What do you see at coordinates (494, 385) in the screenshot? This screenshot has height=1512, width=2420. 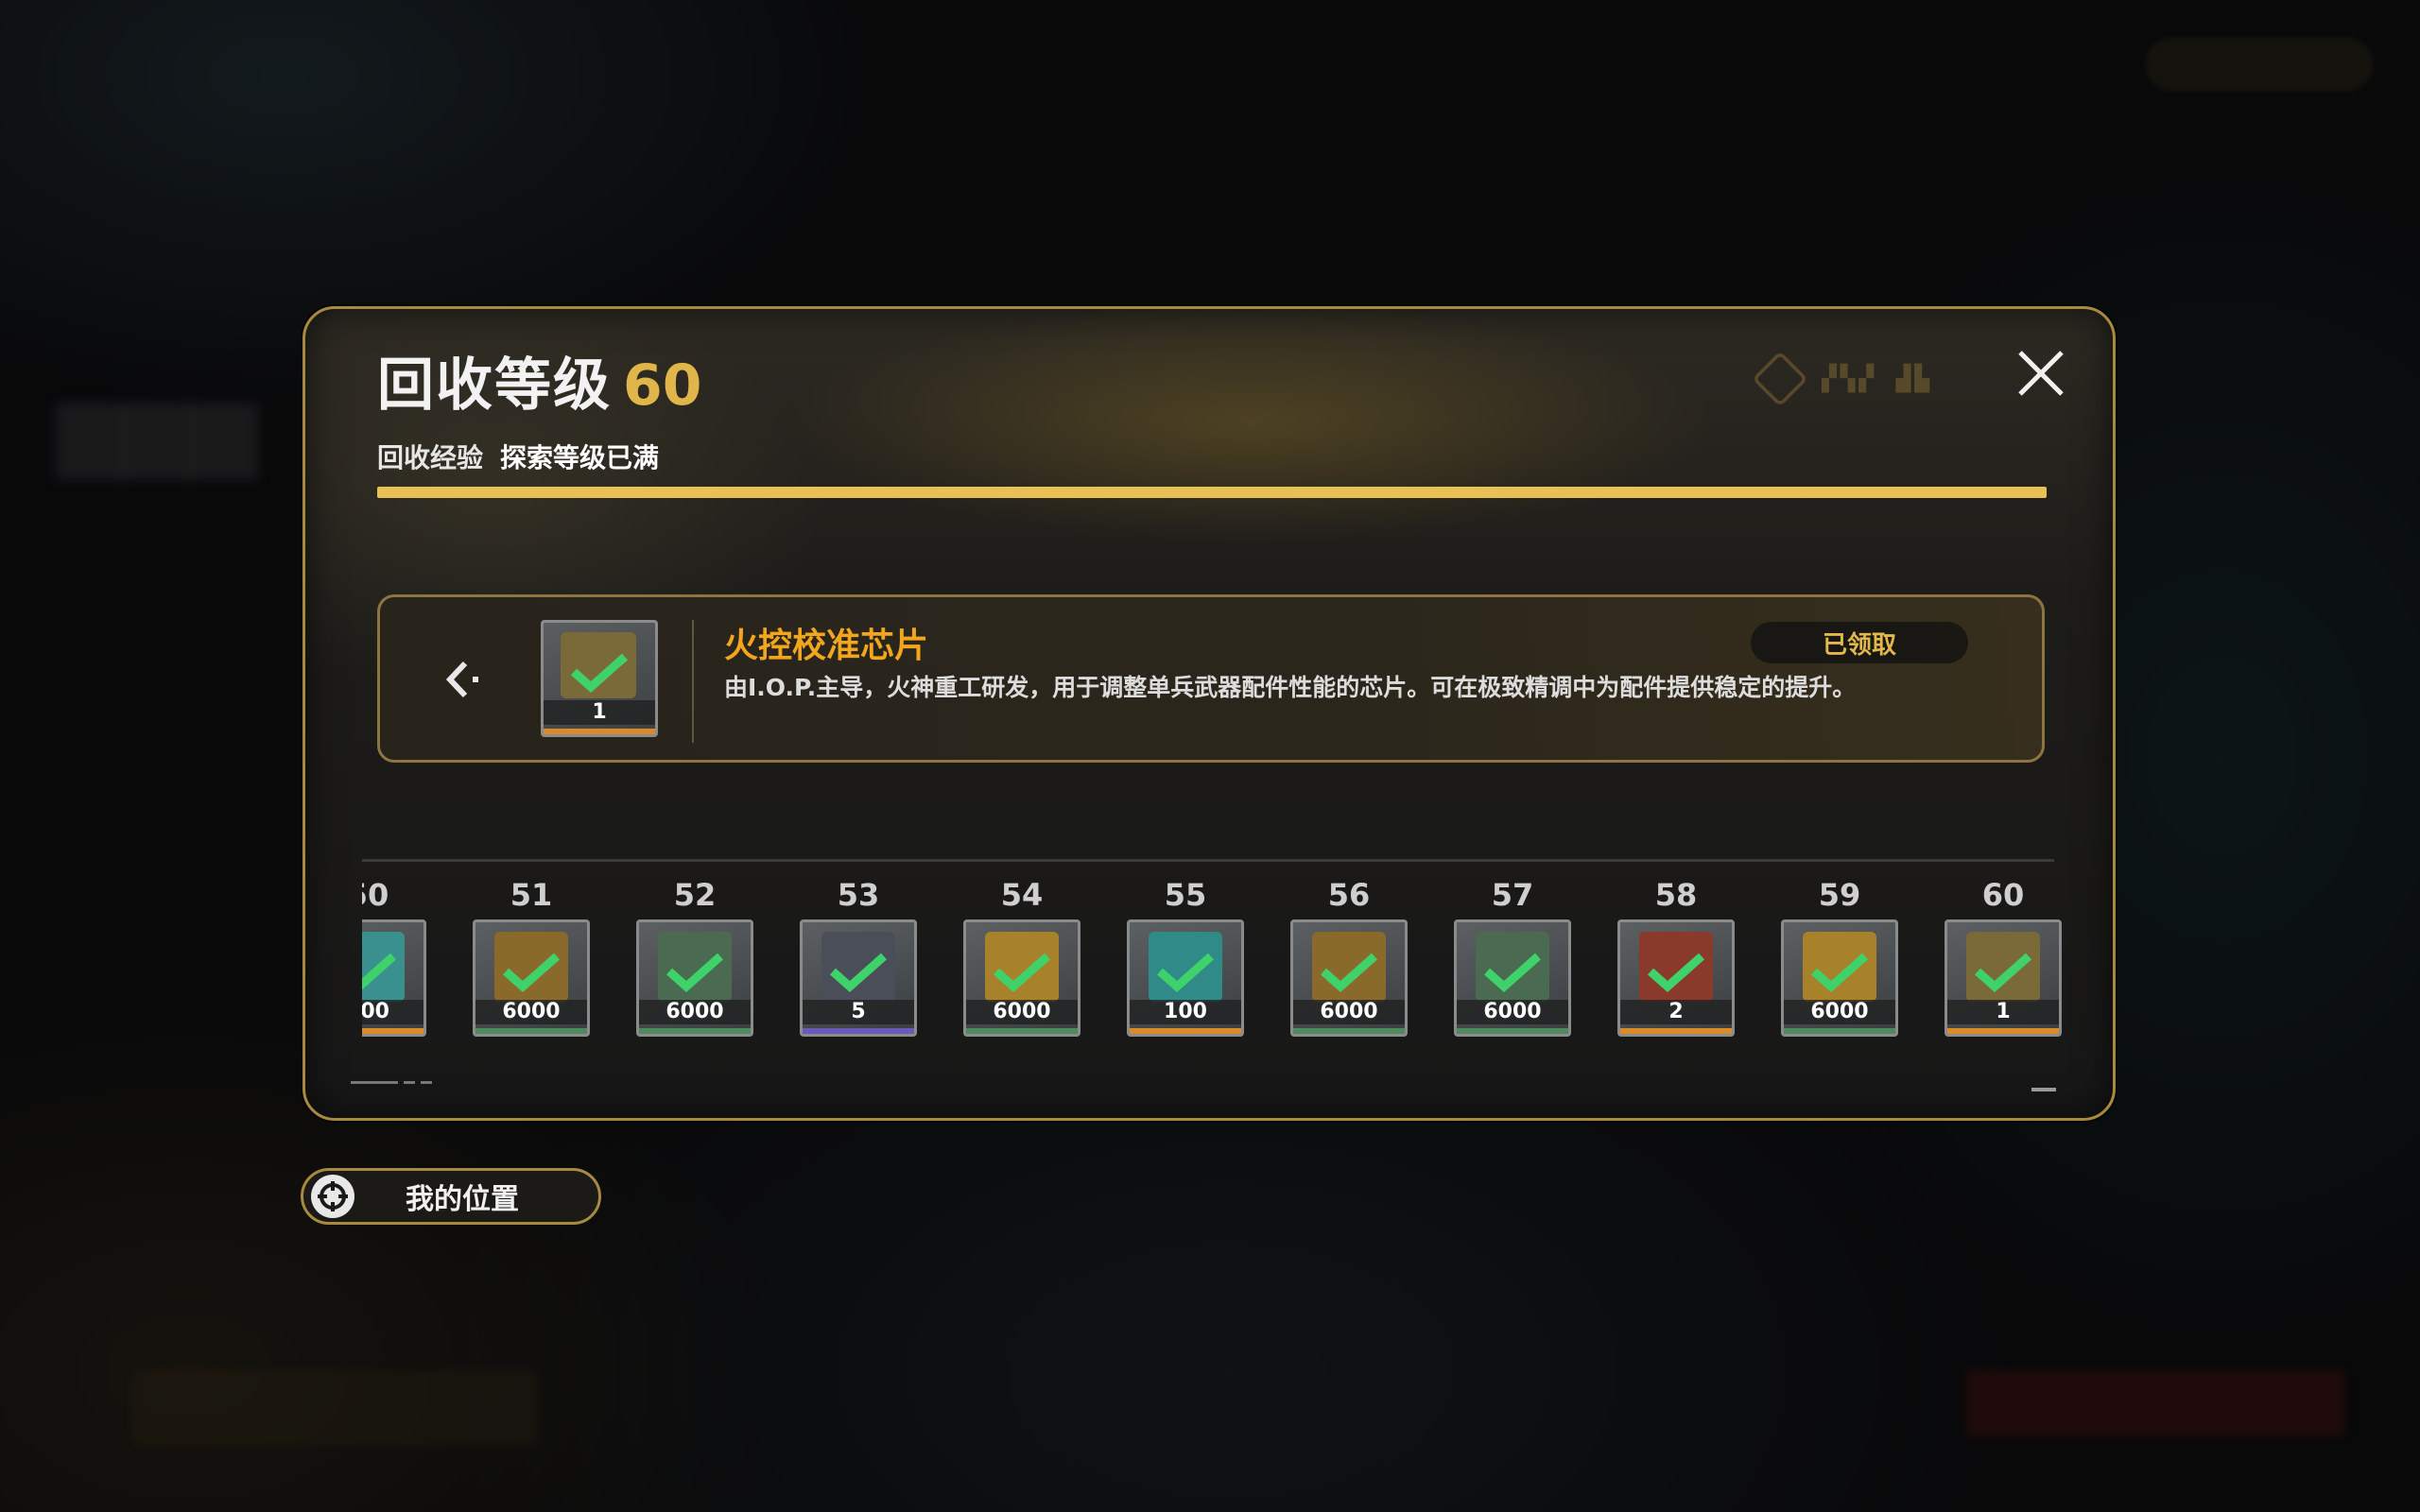 I see `dialog-title: 回收等级` at bounding box center [494, 385].